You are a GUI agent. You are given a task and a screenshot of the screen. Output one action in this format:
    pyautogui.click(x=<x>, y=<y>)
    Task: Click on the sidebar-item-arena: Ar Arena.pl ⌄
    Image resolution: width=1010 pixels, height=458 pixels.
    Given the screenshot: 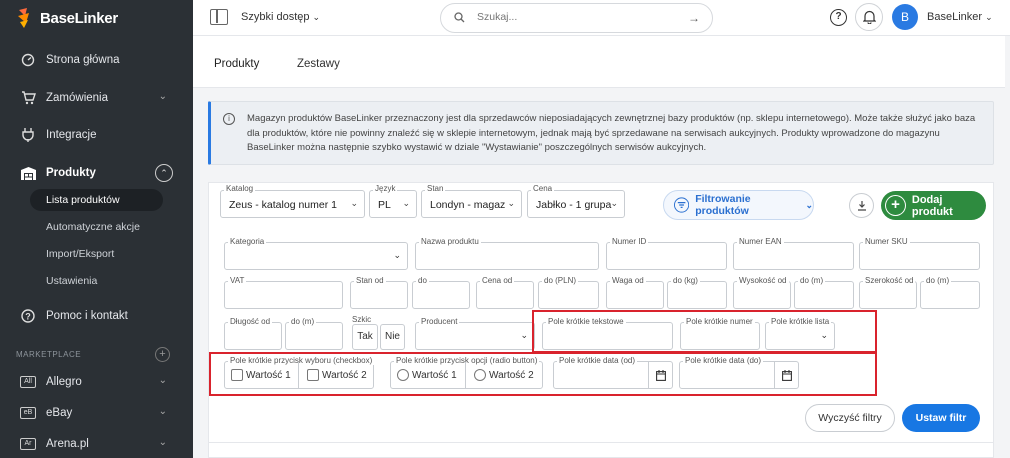 What is the action you would take?
    pyautogui.click(x=96, y=444)
    